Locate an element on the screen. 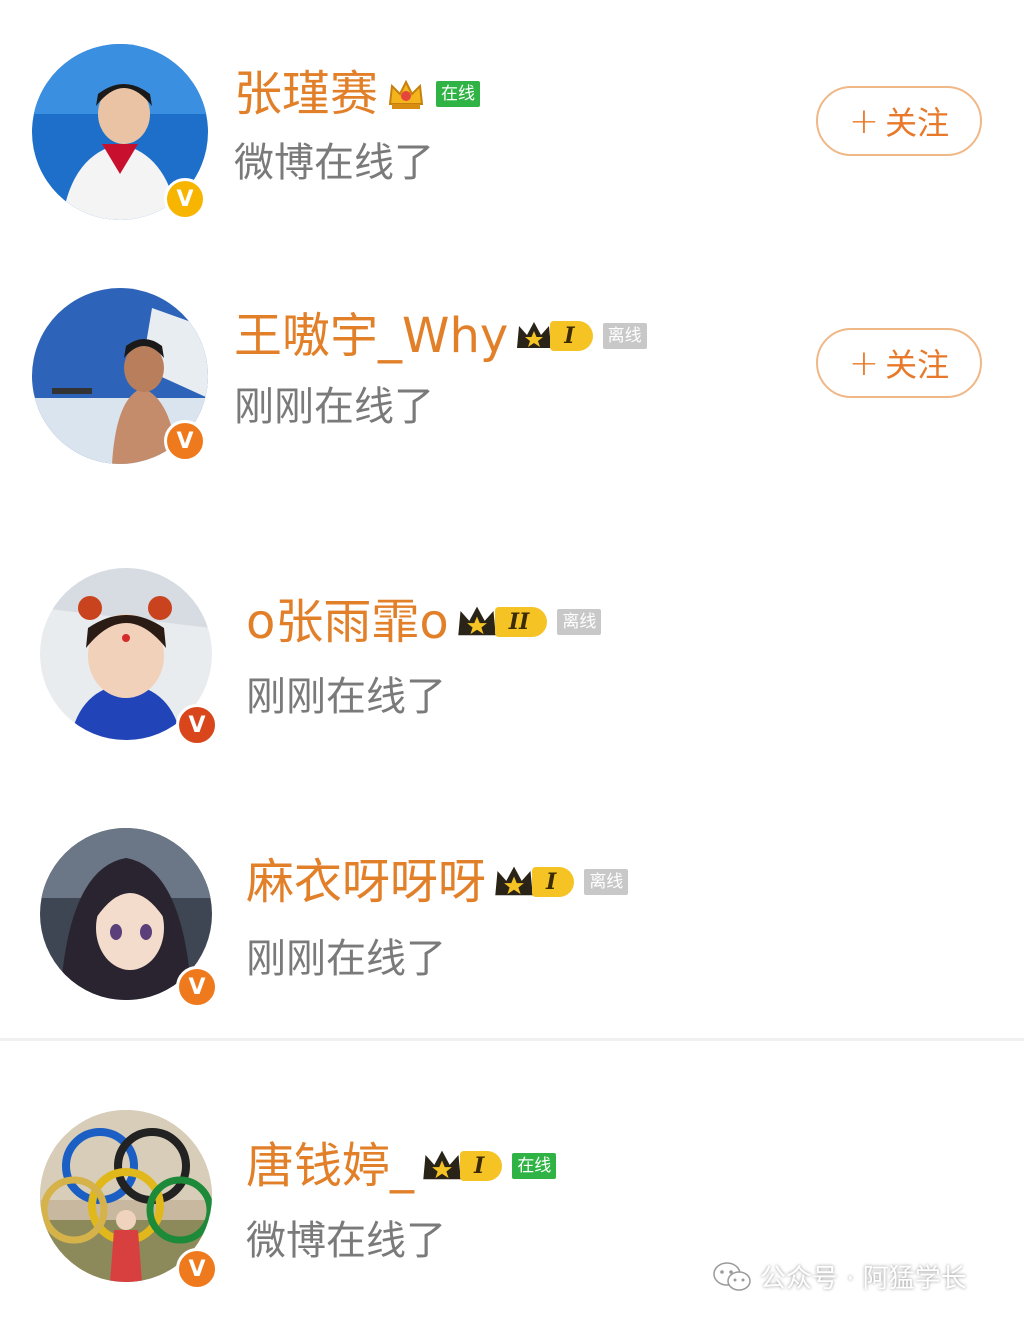  user-name: 王嗷宇_Why is located at coordinates (371, 336).